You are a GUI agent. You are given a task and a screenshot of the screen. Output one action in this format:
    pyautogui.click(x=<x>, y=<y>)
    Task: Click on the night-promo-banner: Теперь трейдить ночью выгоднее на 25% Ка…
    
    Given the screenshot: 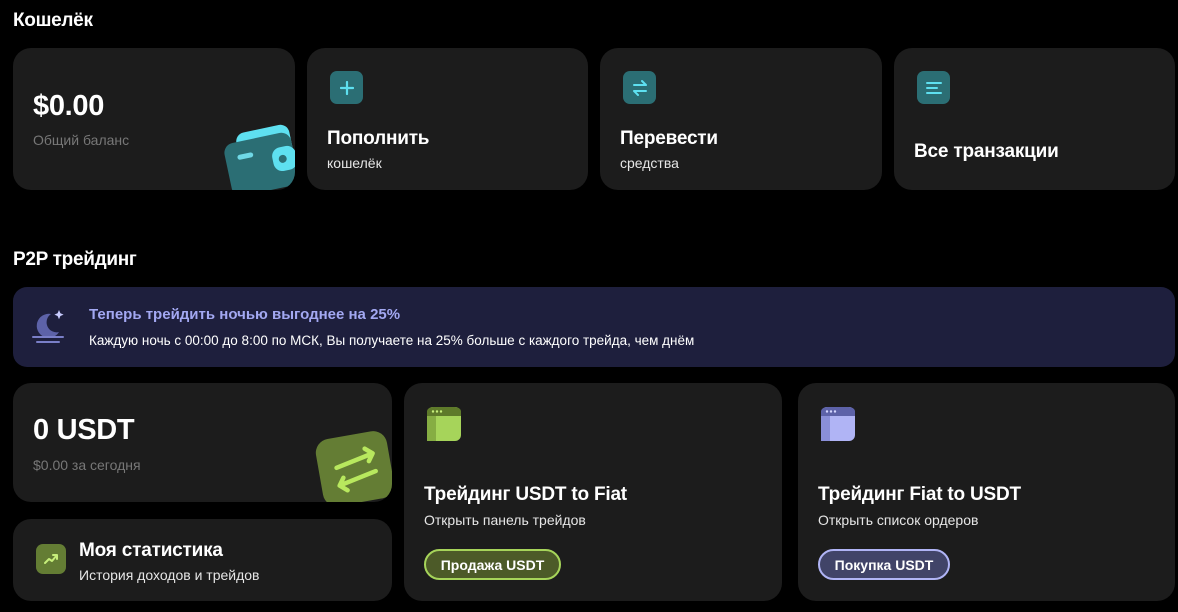 What is the action you would take?
    pyautogui.click(x=594, y=327)
    